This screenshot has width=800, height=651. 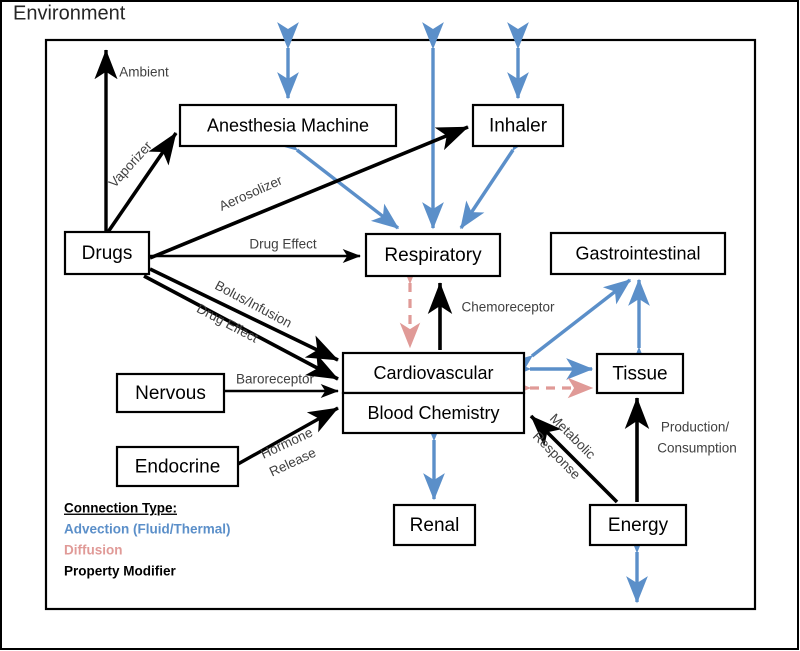 I want to click on node-anesthesia_machine: Anesthesia Machine, so click(x=288, y=125).